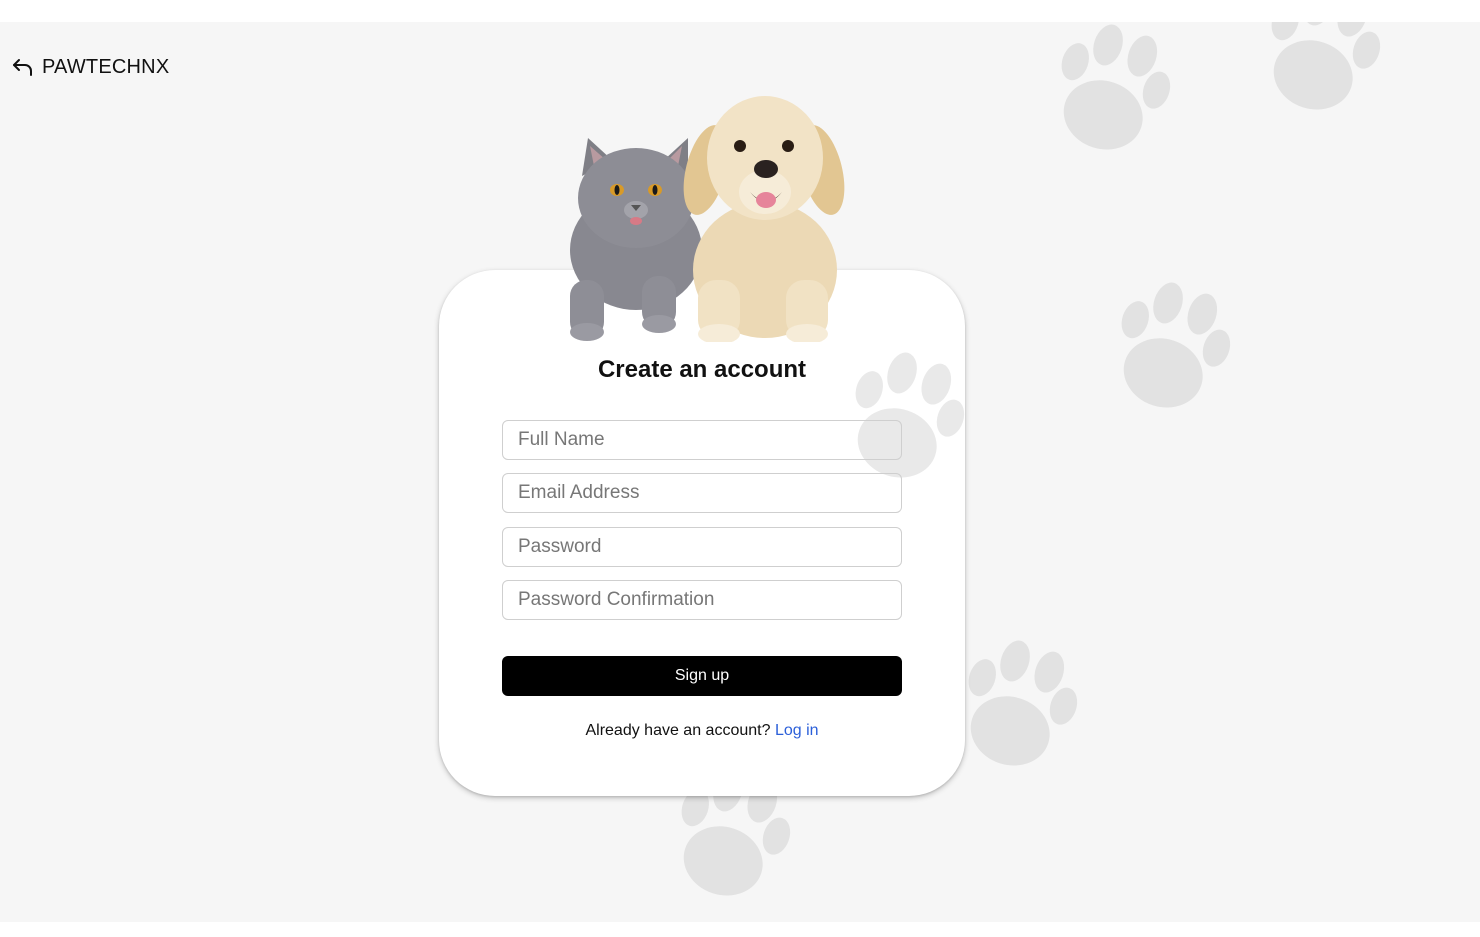  Describe the element at coordinates (702, 600) in the screenshot. I see `password-confirmation-input` at that location.